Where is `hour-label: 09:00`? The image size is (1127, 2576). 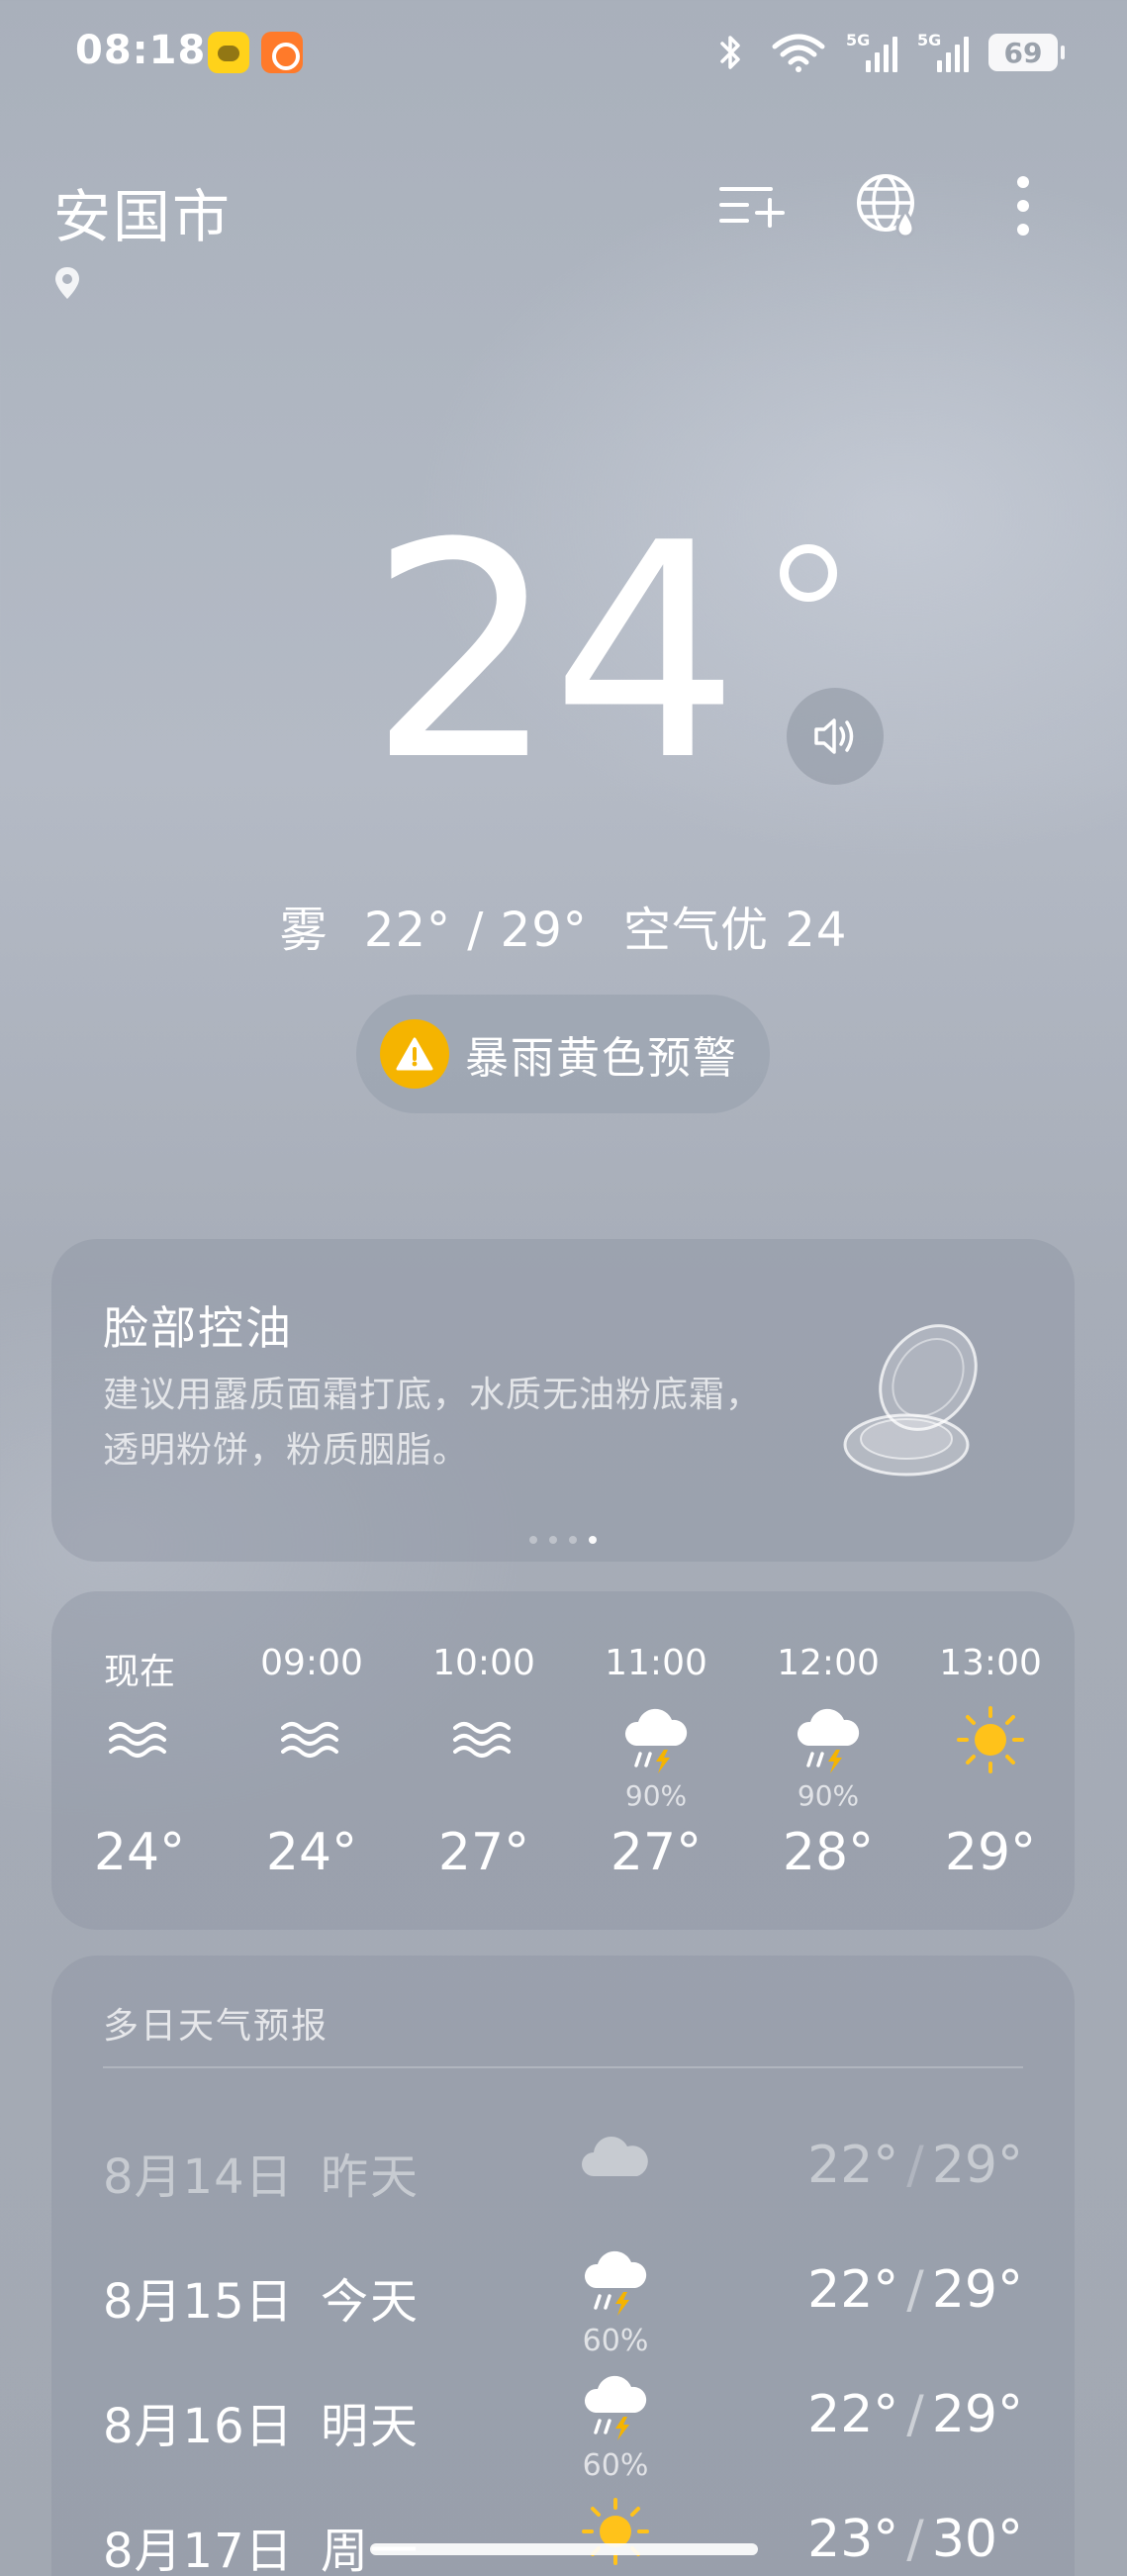
hour-label: 09:00 is located at coordinates (311, 1663).